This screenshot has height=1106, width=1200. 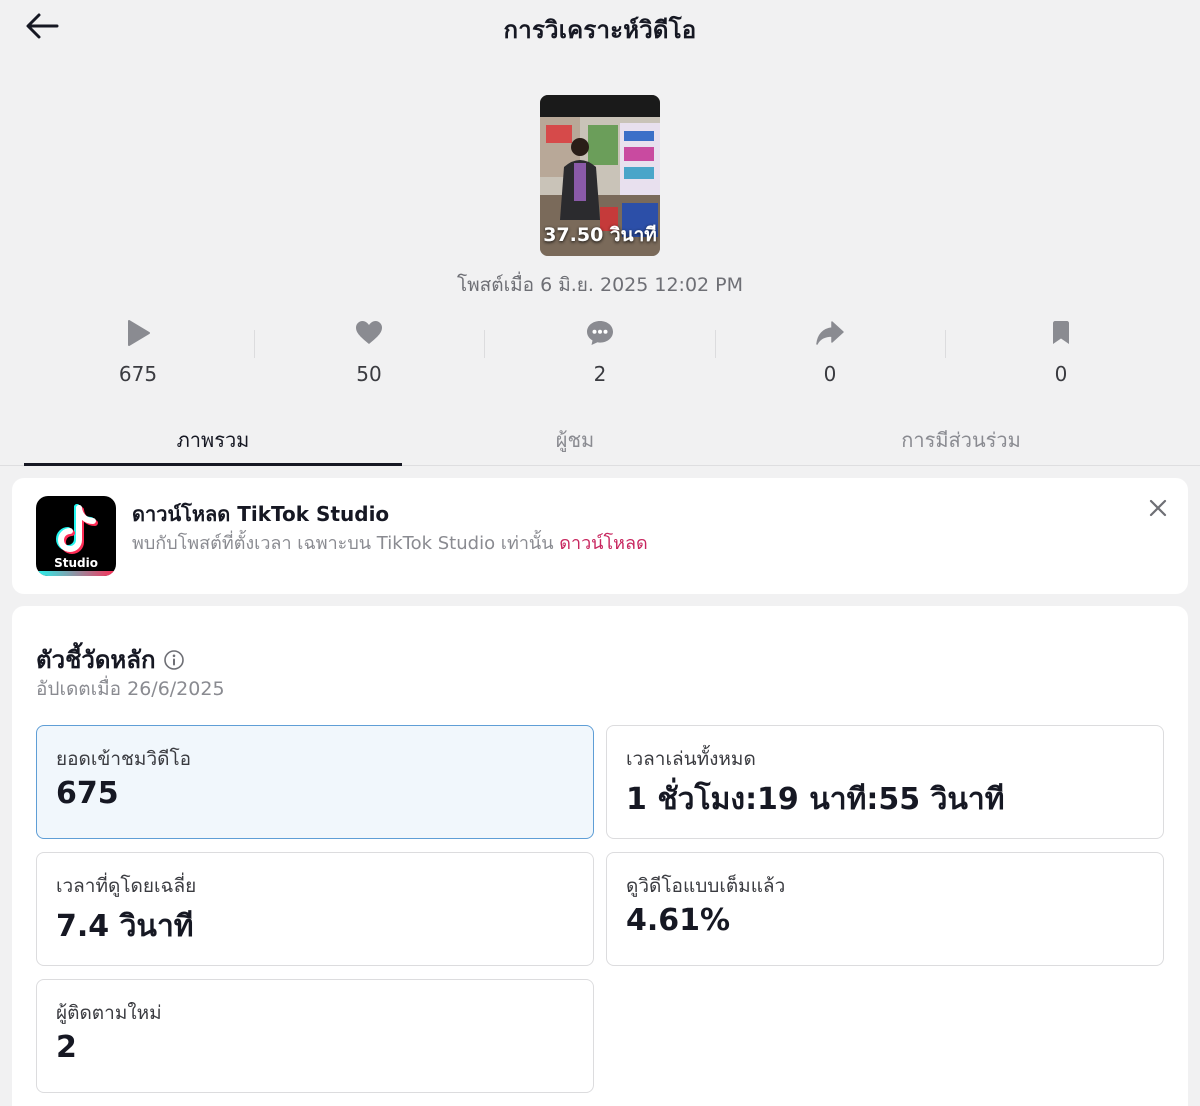 What do you see at coordinates (706, 886) in the screenshot?
I see `metric-label: ดูวิดีโอแบบเต็มแล้ว` at bounding box center [706, 886].